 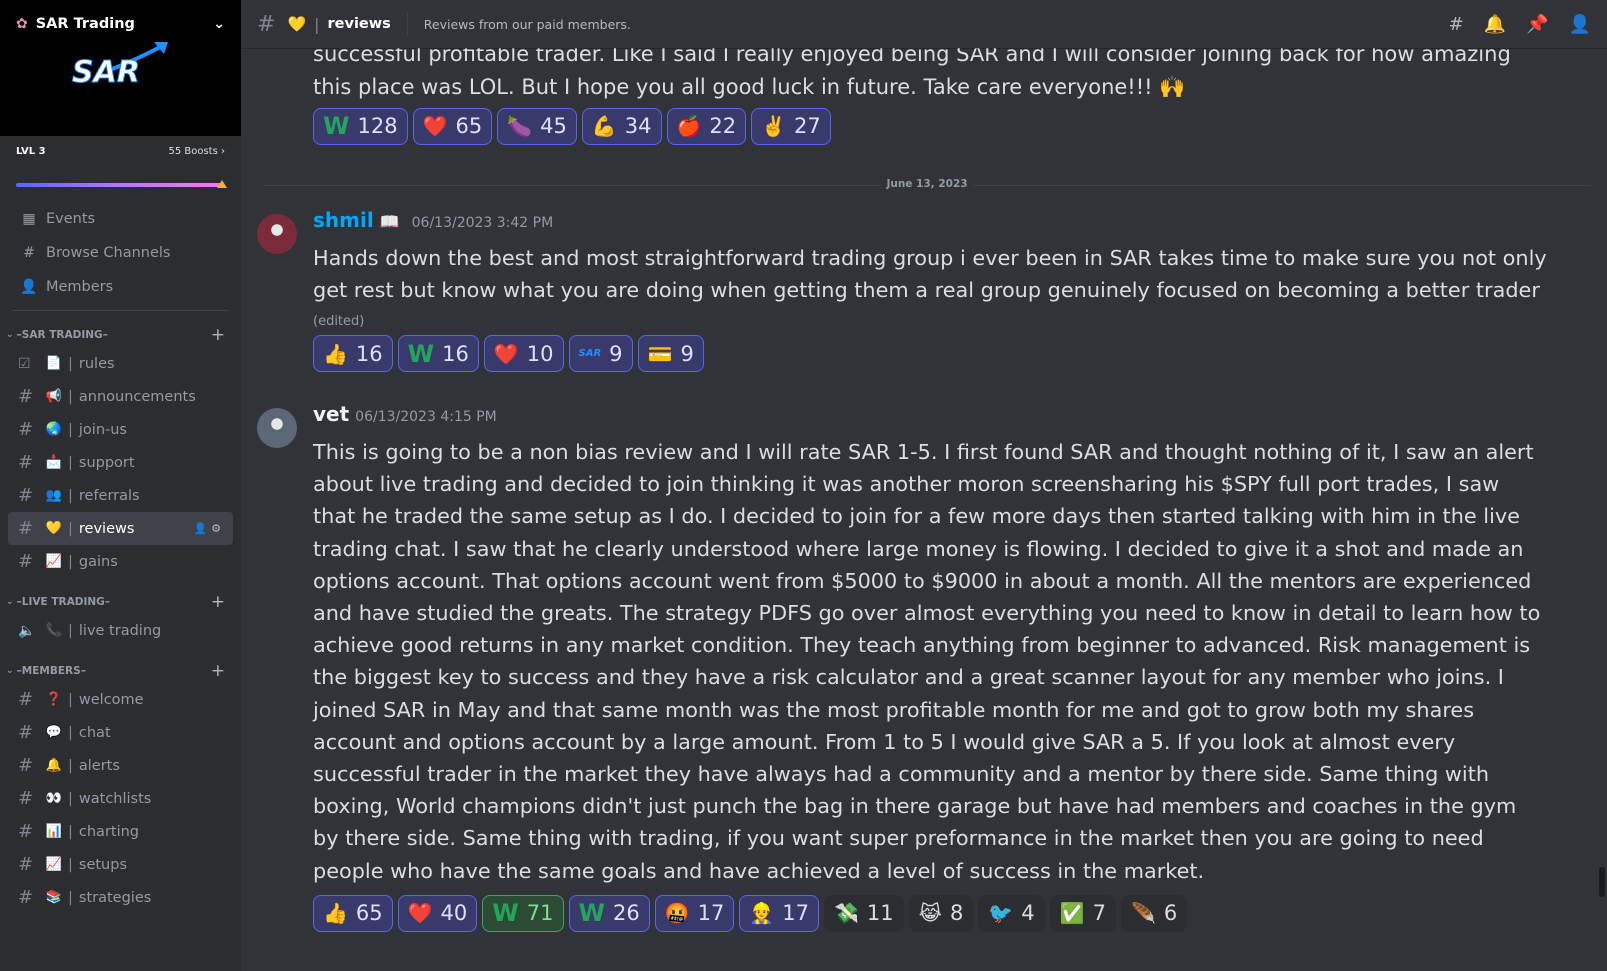 I want to click on reaction-button: 👍 65, so click(x=353, y=913).